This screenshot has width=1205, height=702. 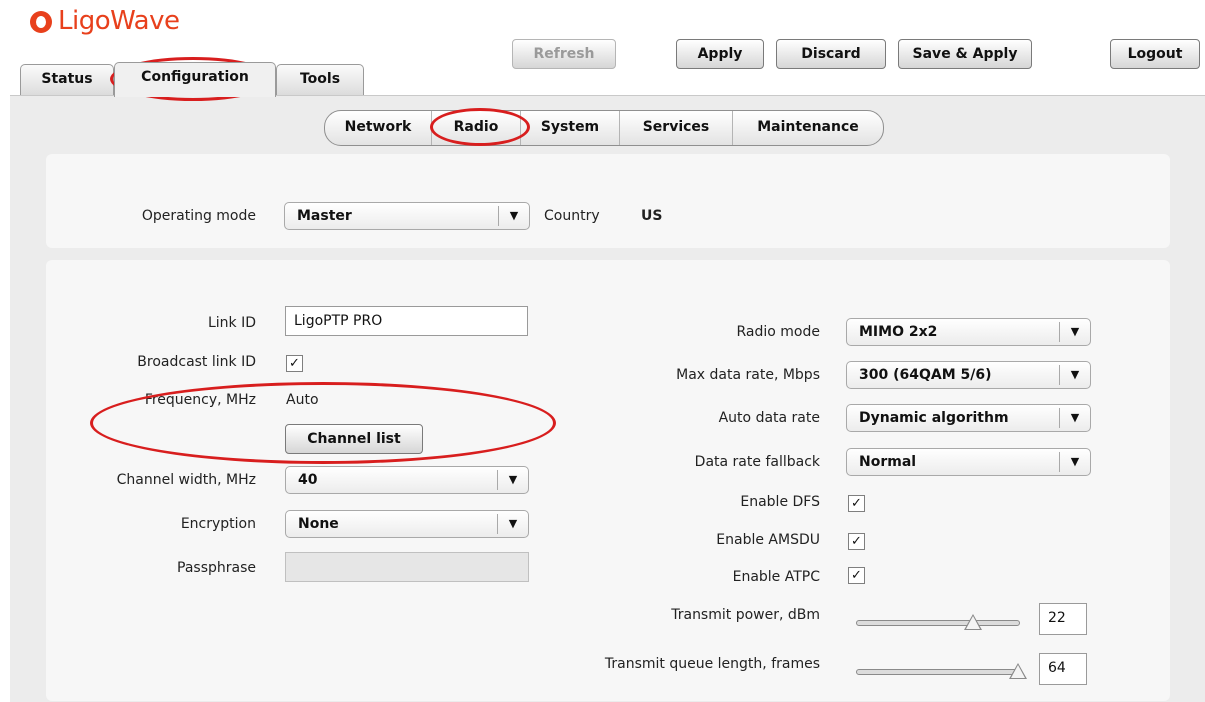 I want to click on operating-mode-label: Operating mode, so click(x=198, y=216).